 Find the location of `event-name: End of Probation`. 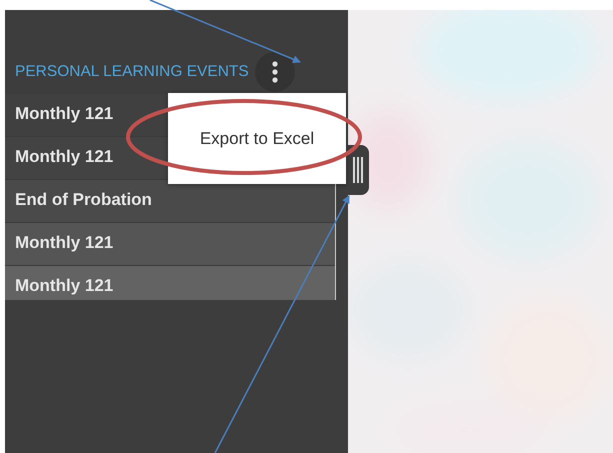

event-name: End of Probation is located at coordinates (83, 200).